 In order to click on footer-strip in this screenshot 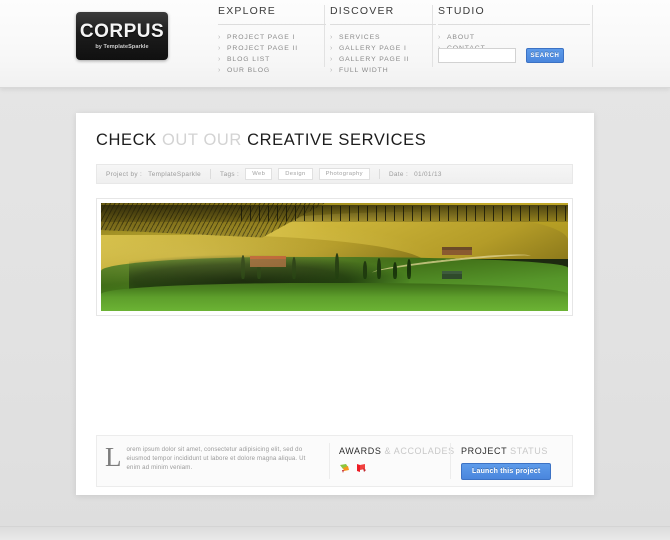, I will do `click(335, 533)`.